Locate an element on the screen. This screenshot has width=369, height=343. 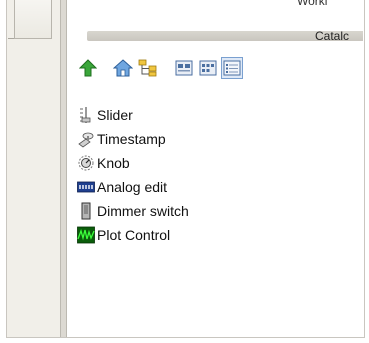
home-icon is located at coordinates (123, 68).